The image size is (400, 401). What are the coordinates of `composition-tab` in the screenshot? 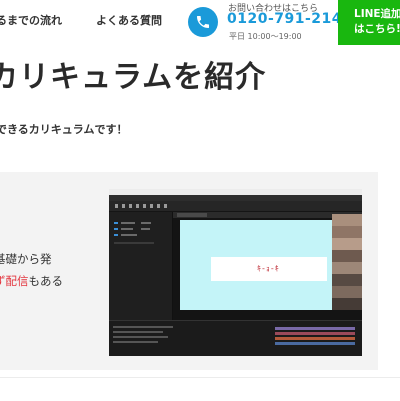 It's located at (192, 215).